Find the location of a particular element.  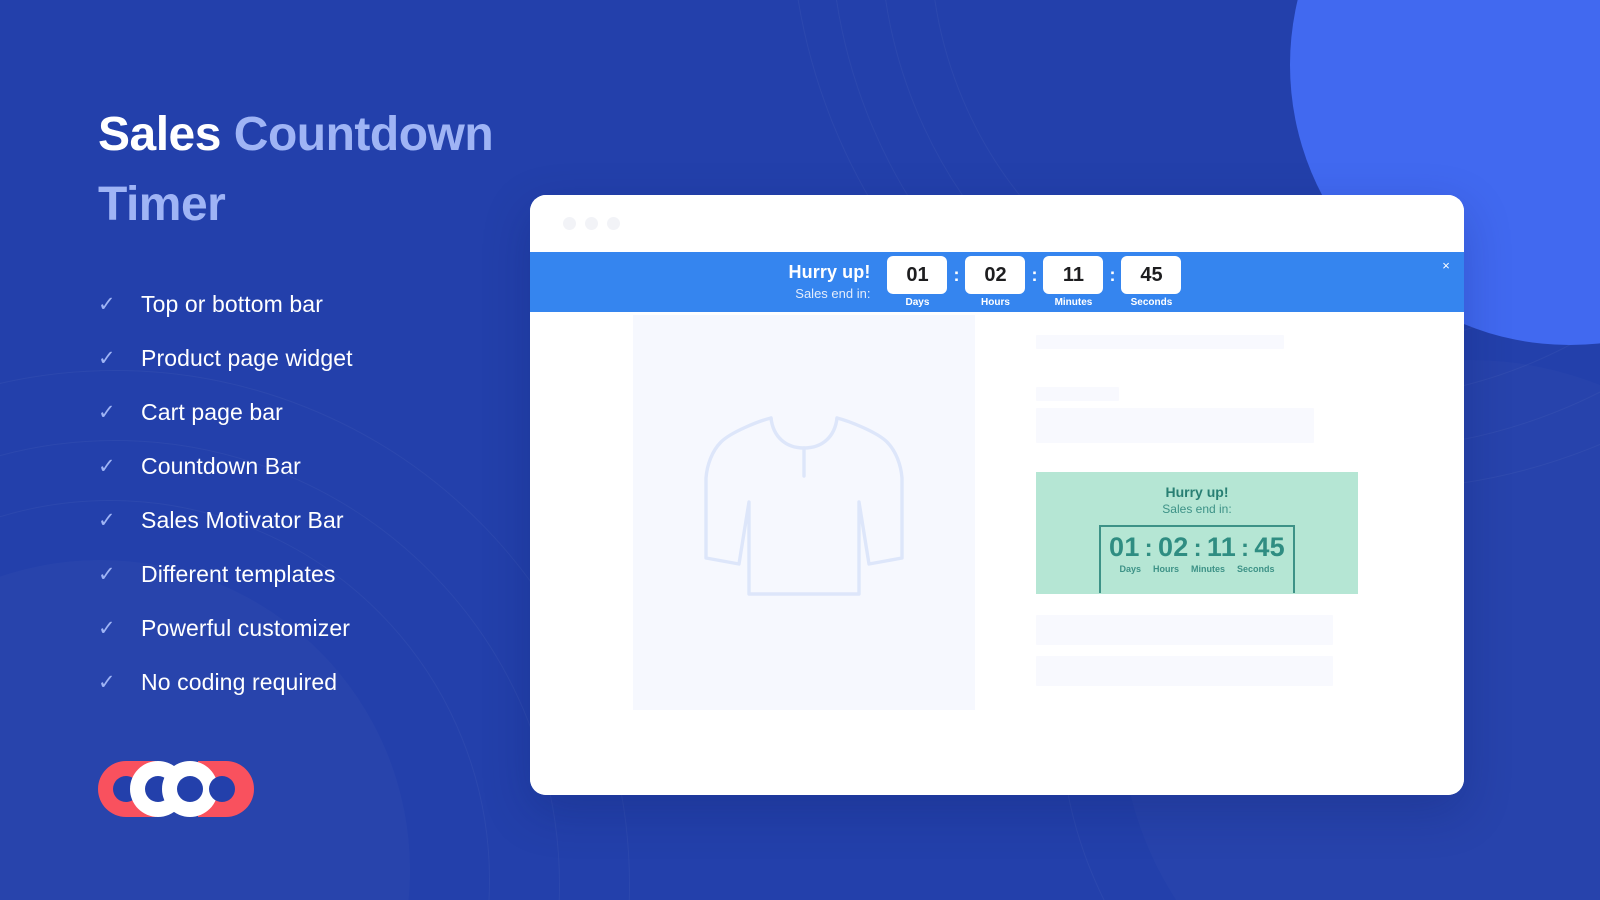

widget-timer-labels: Days Hours Minutes Seconds is located at coordinates (1197, 569).